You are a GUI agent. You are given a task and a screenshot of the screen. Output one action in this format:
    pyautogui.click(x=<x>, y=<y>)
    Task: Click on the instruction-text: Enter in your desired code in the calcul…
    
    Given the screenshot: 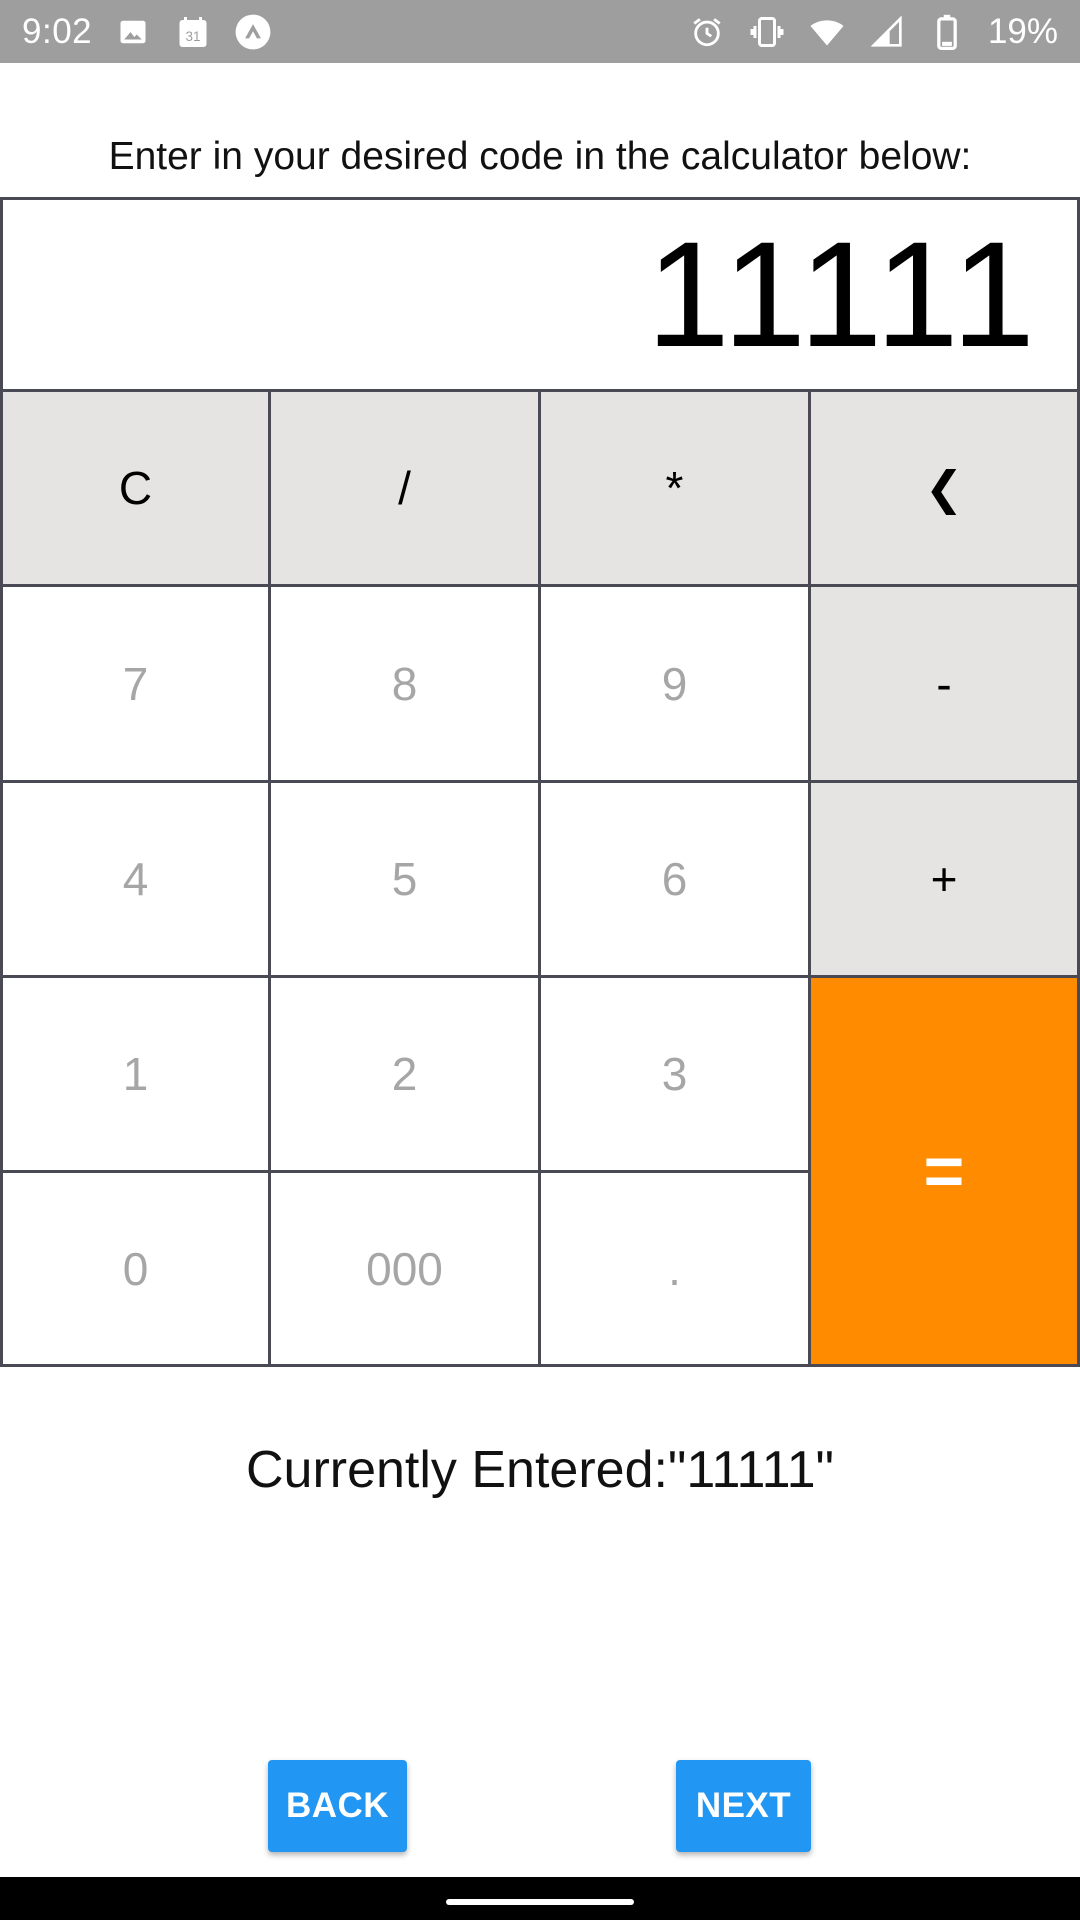 What is the action you would take?
    pyautogui.click(x=540, y=156)
    